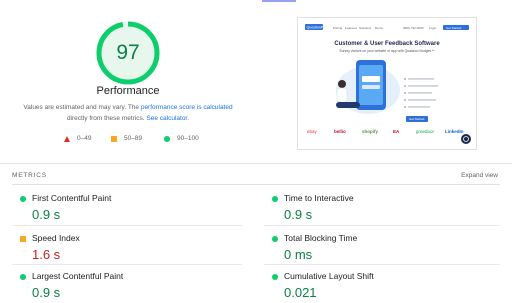 This screenshot has width=512, height=303. I want to click on metrics-header: METRICS, so click(29, 175).